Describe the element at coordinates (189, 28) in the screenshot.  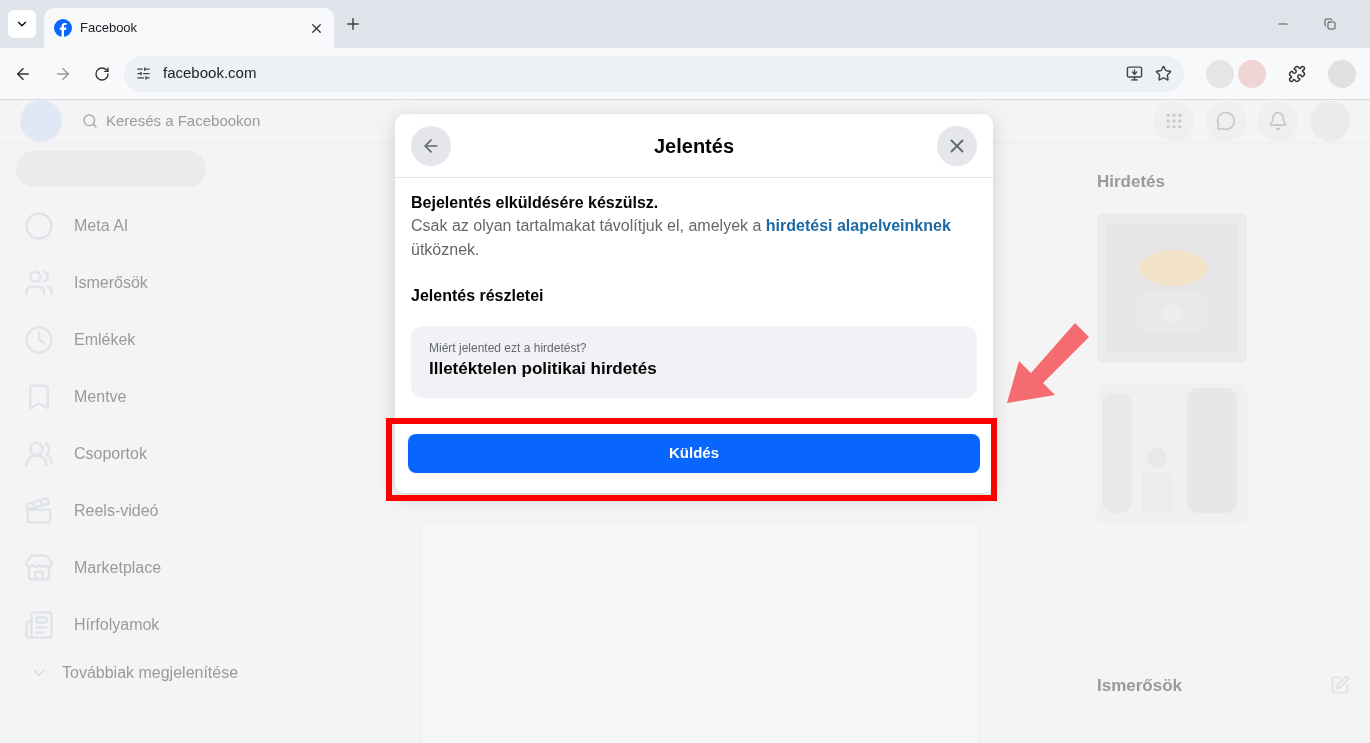
I see `browser-tab: Facebook` at that location.